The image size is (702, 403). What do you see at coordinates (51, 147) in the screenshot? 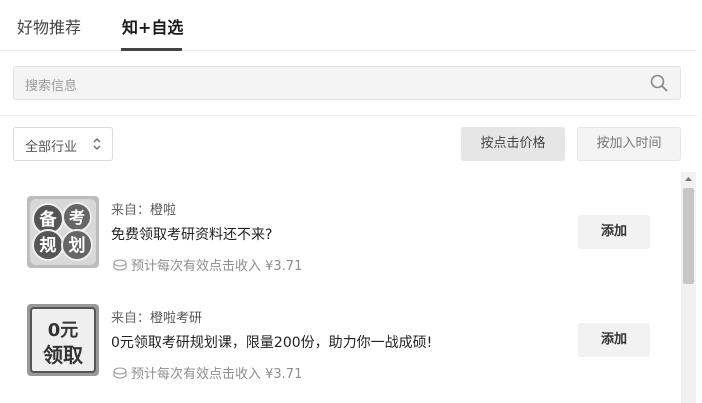
I see `industry-select-label: 全部行业` at bounding box center [51, 147].